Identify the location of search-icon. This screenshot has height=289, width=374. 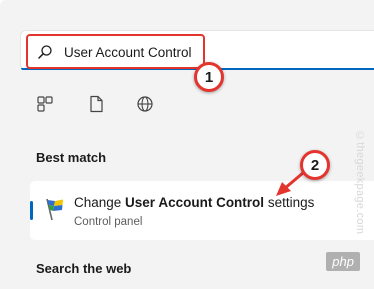
(45, 52).